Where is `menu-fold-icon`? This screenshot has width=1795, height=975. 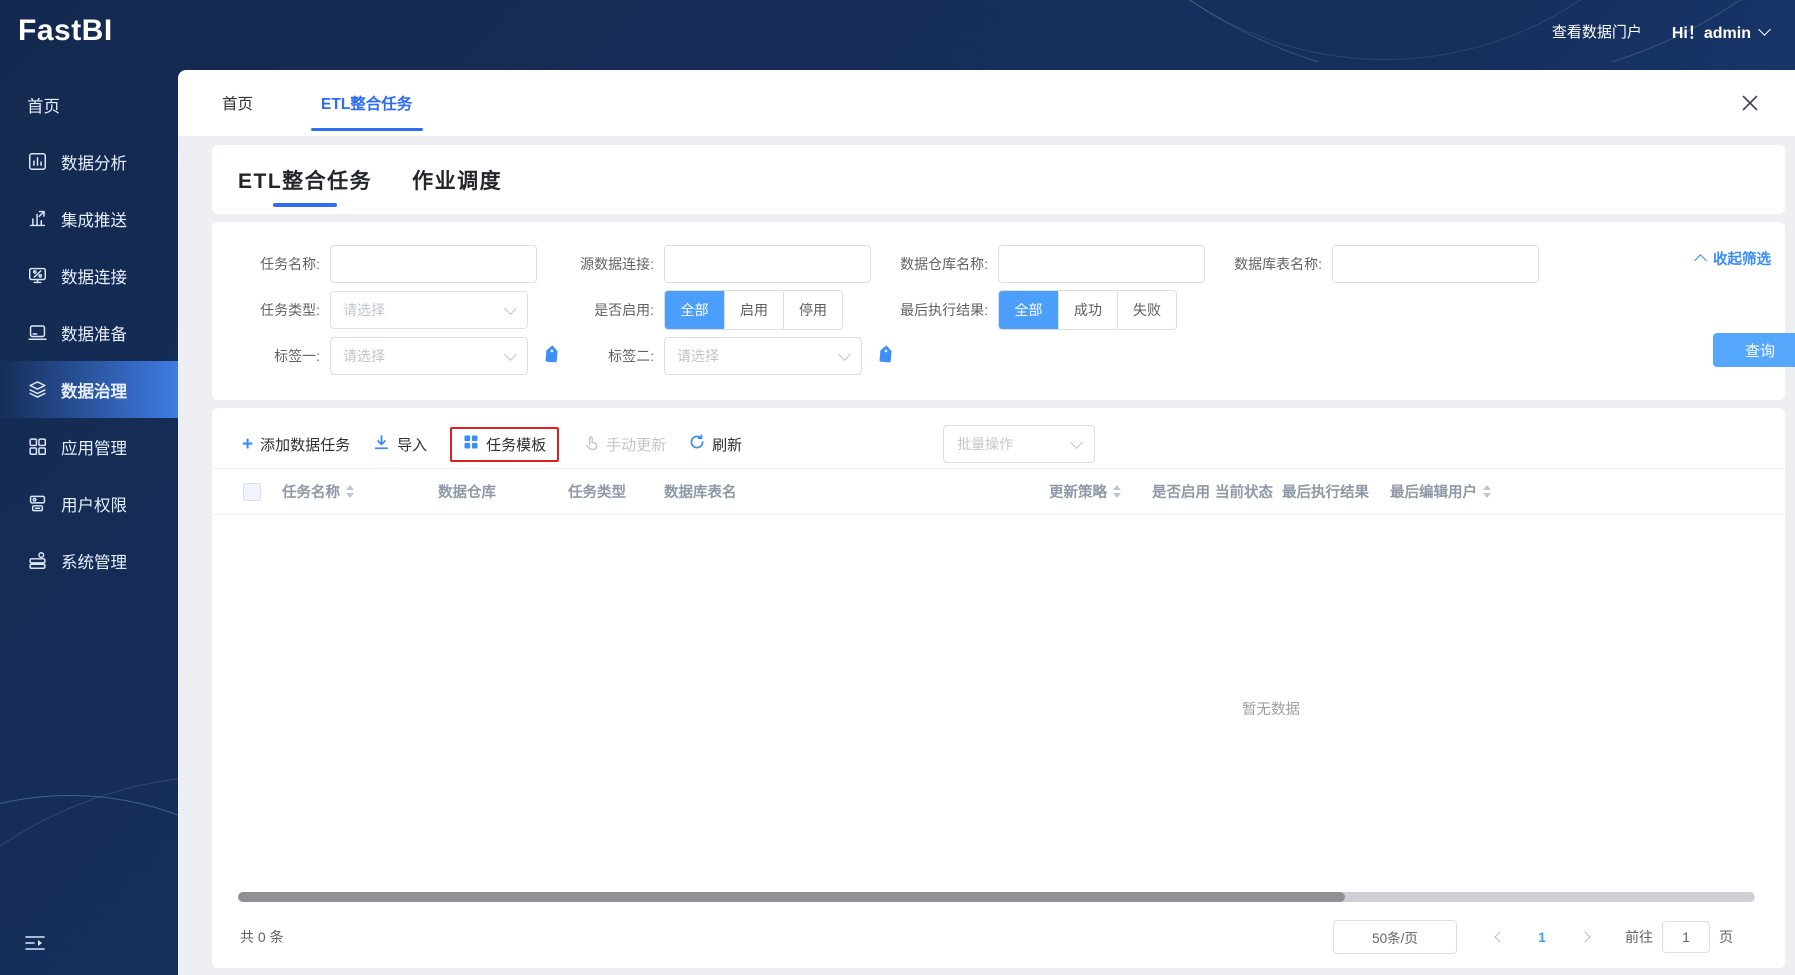 menu-fold-icon is located at coordinates (35, 946).